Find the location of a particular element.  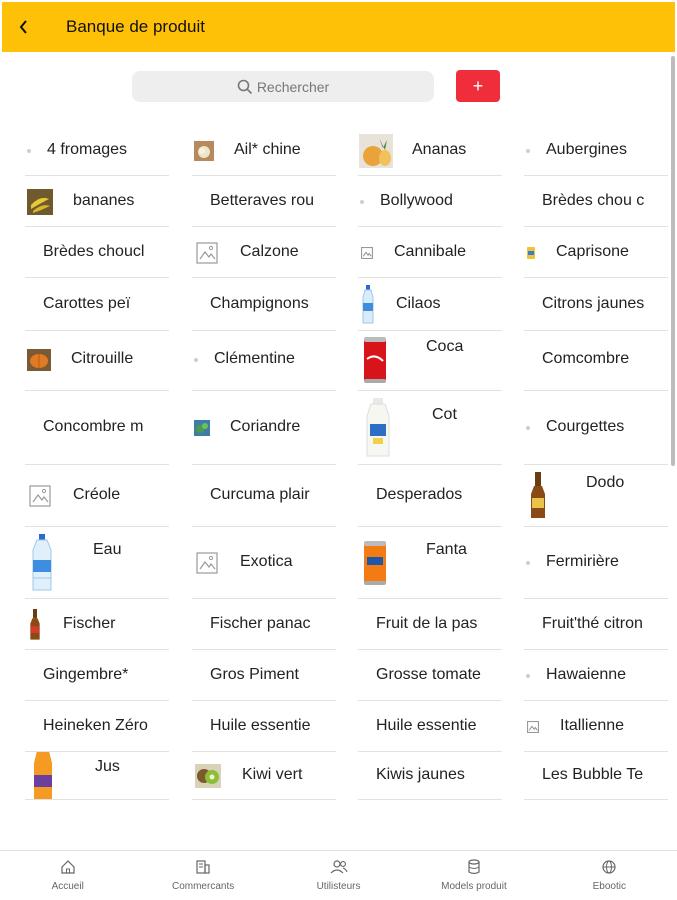

product-label: Cannibale is located at coordinates (430, 251).